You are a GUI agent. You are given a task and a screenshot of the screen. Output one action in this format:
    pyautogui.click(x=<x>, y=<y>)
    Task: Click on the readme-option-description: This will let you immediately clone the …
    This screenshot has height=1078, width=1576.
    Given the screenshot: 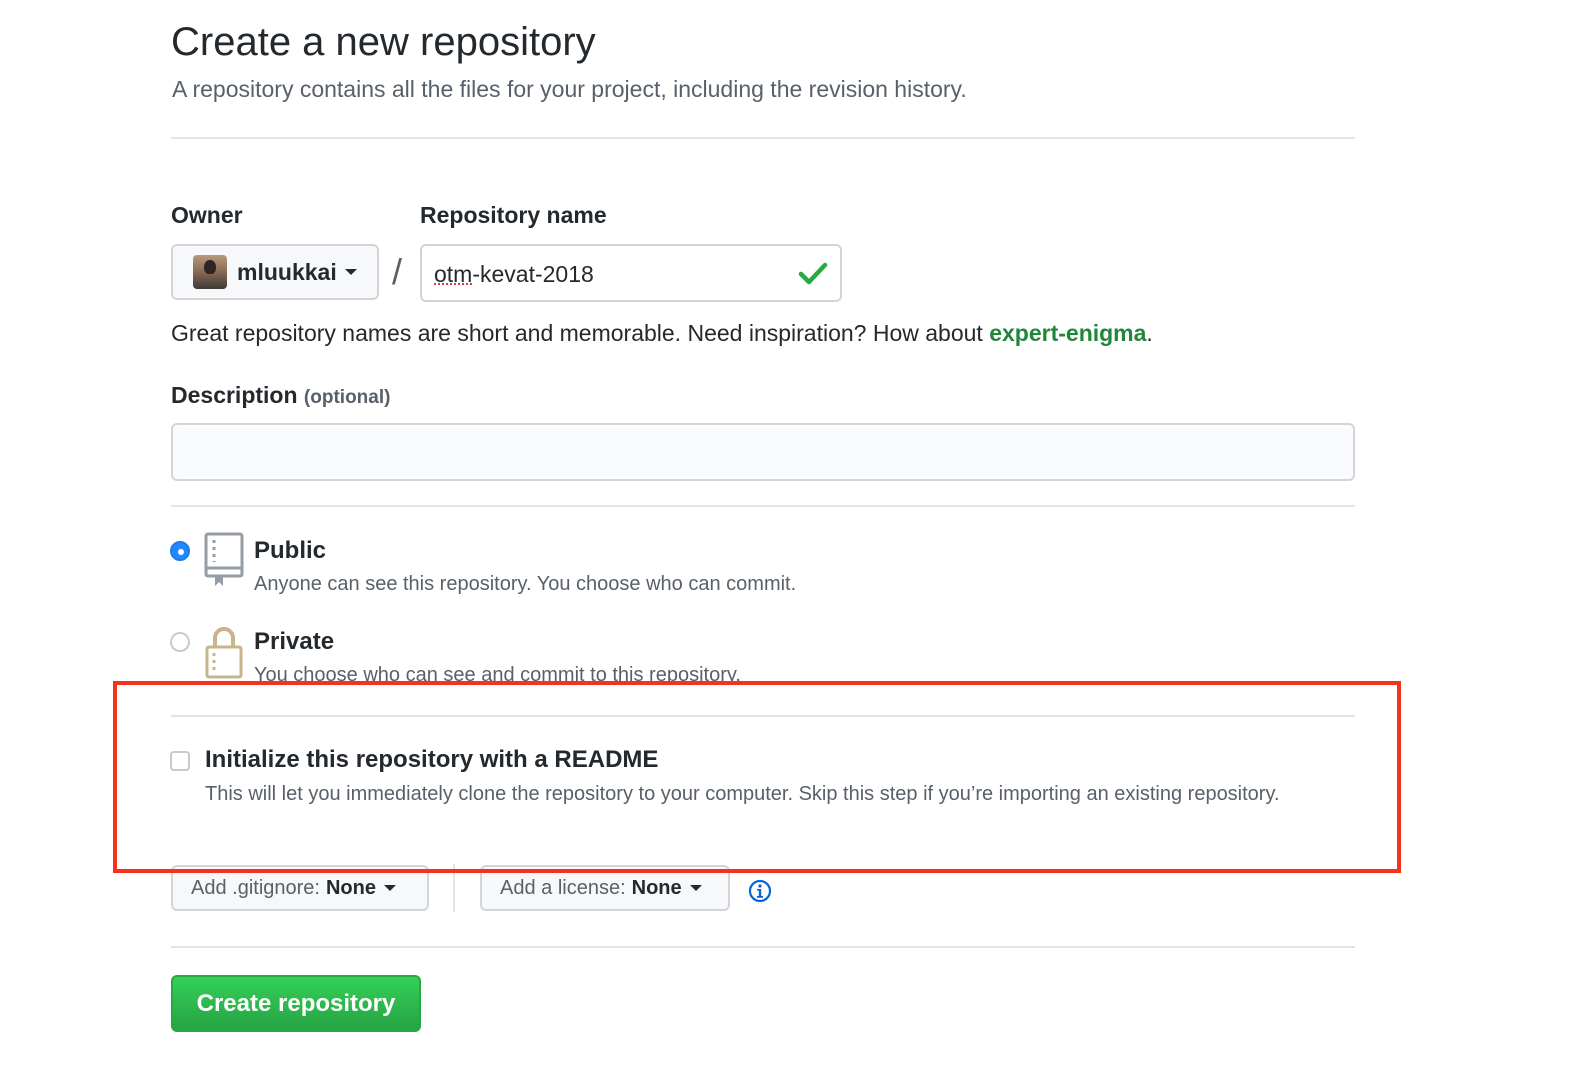 What is the action you would take?
    pyautogui.click(x=742, y=794)
    